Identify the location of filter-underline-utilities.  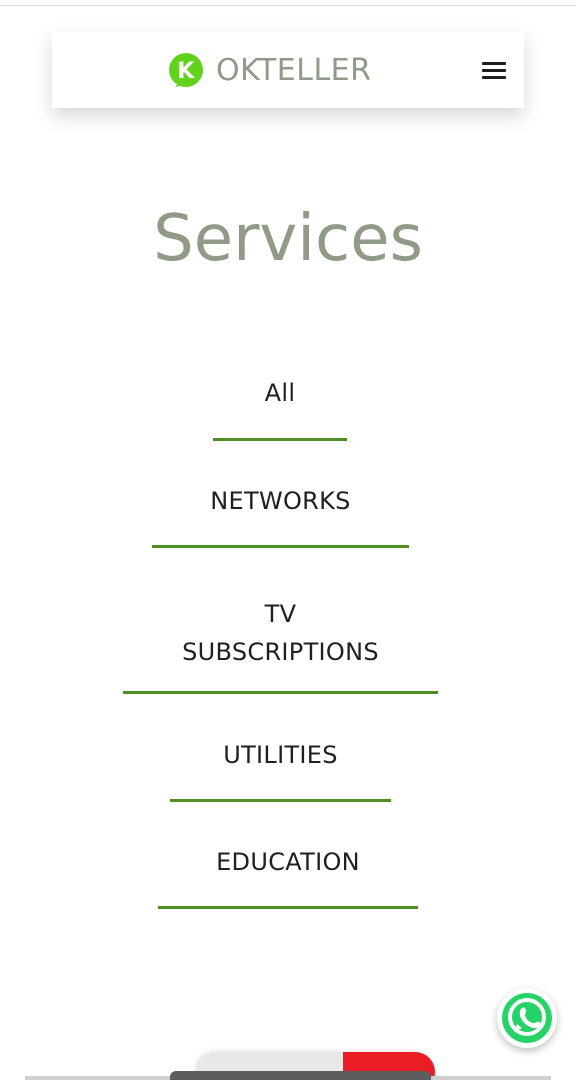
(280, 800).